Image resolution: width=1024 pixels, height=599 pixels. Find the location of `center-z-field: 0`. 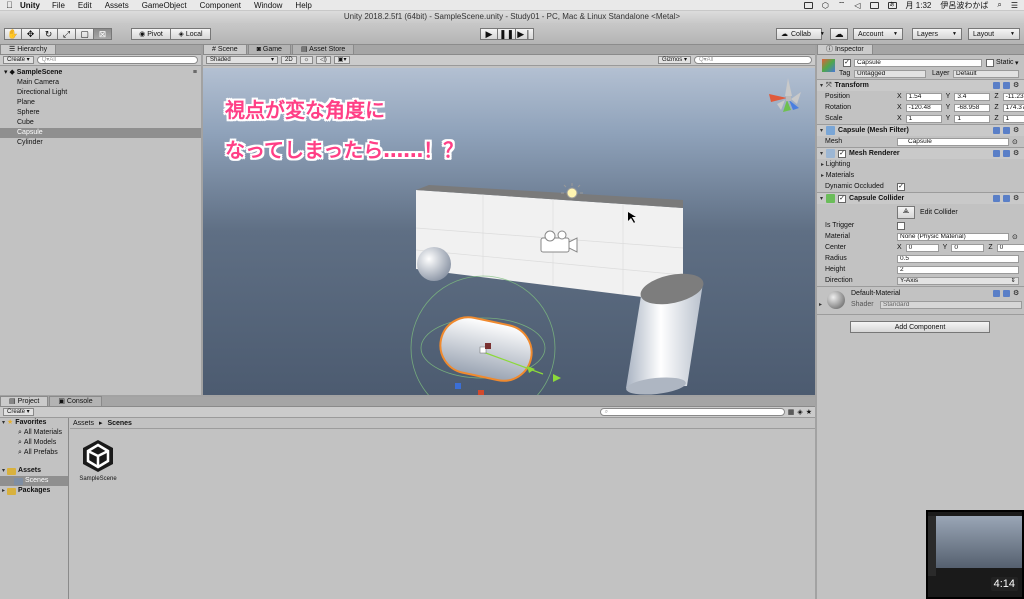

center-z-field: 0 is located at coordinates (1010, 247).